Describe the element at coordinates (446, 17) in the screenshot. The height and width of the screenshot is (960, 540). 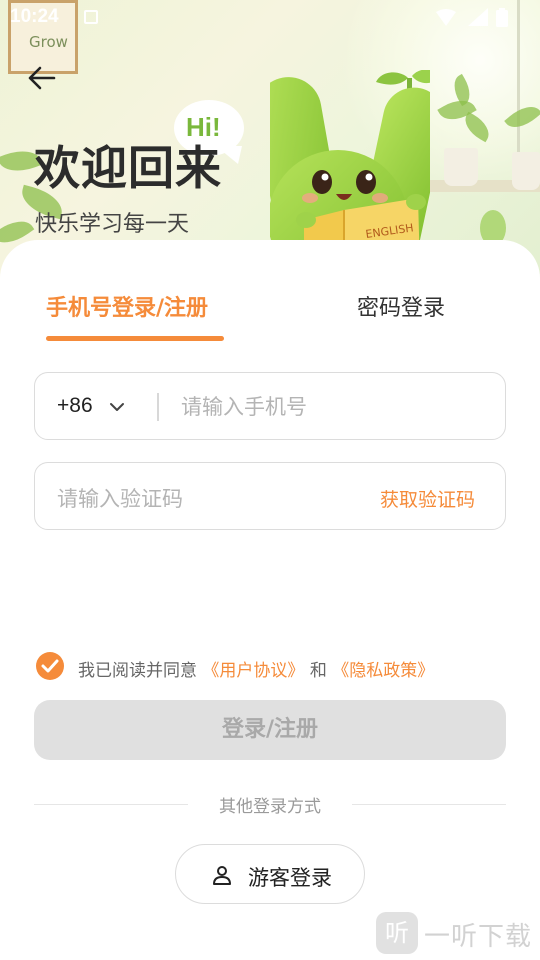
I see `wifi-icon` at that location.